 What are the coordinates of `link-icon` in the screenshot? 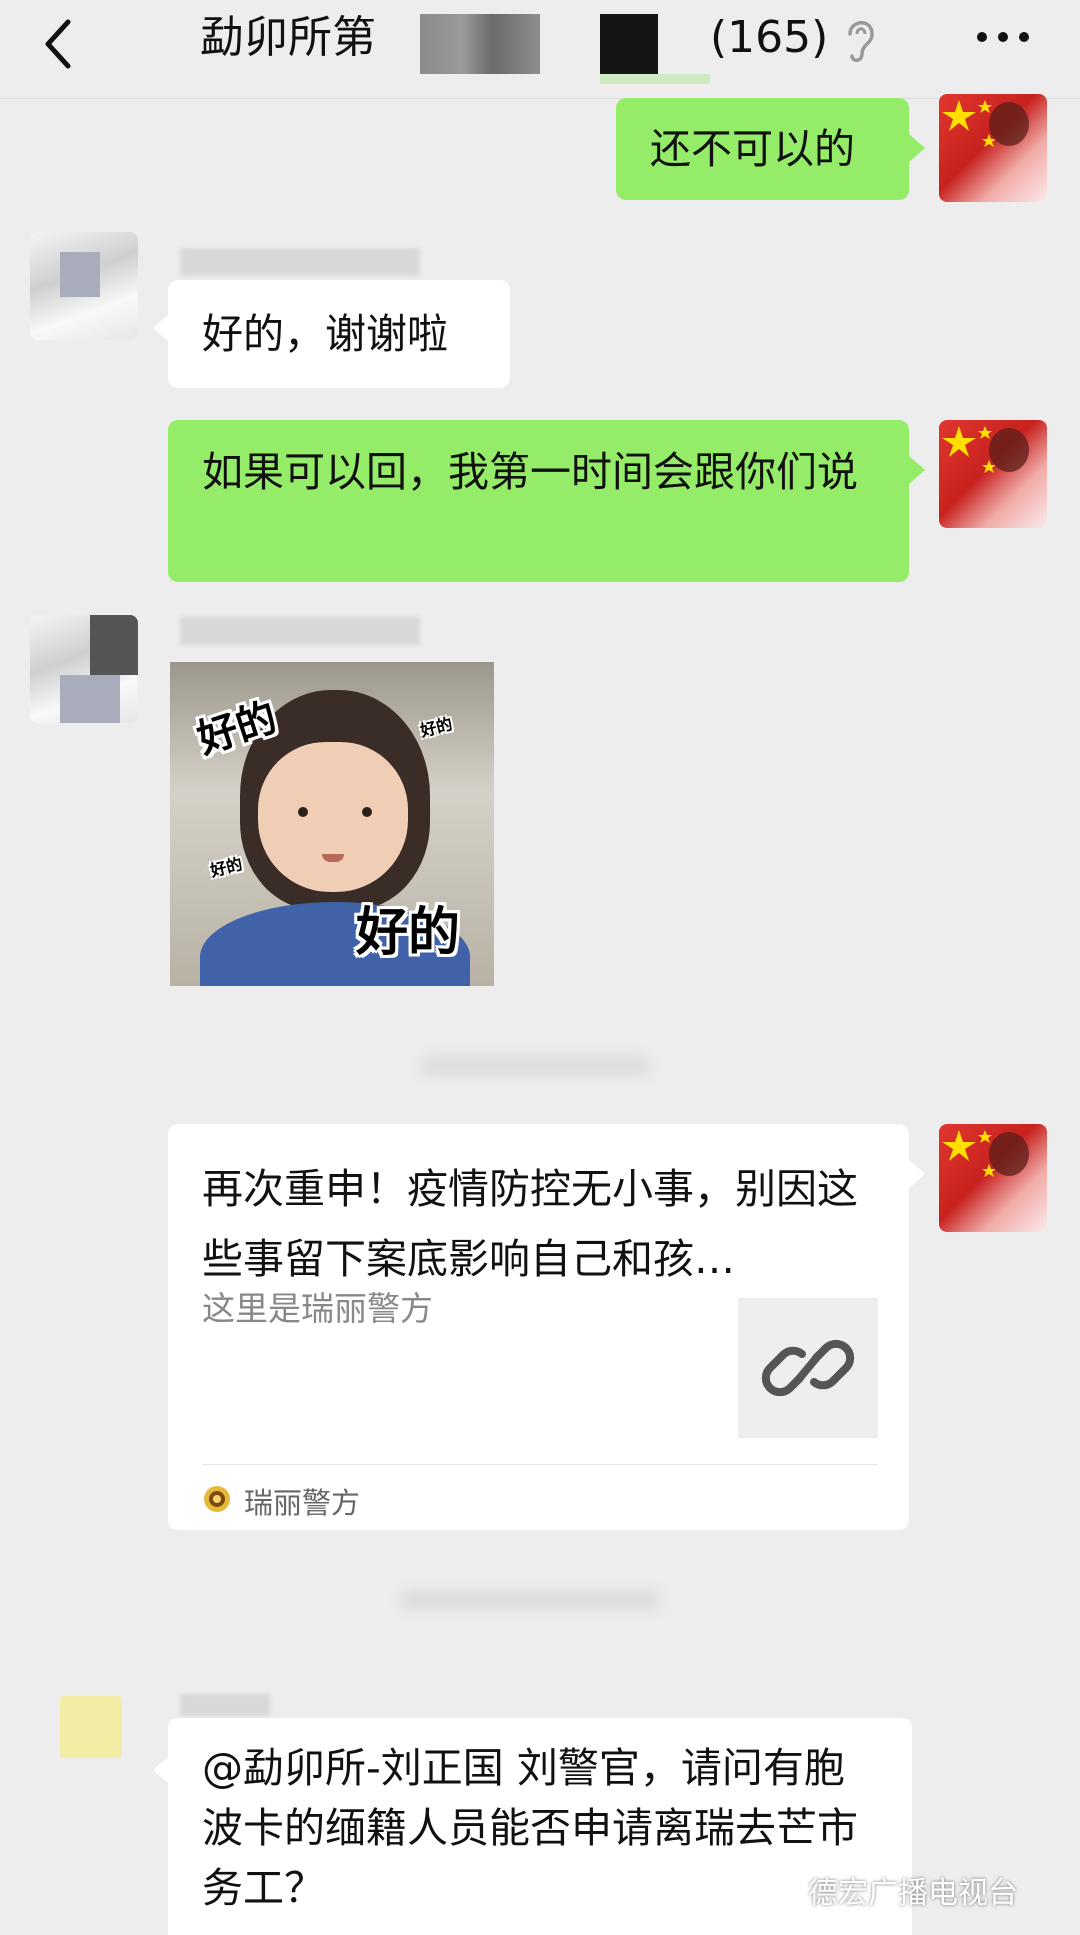 It's located at (808, 1368).